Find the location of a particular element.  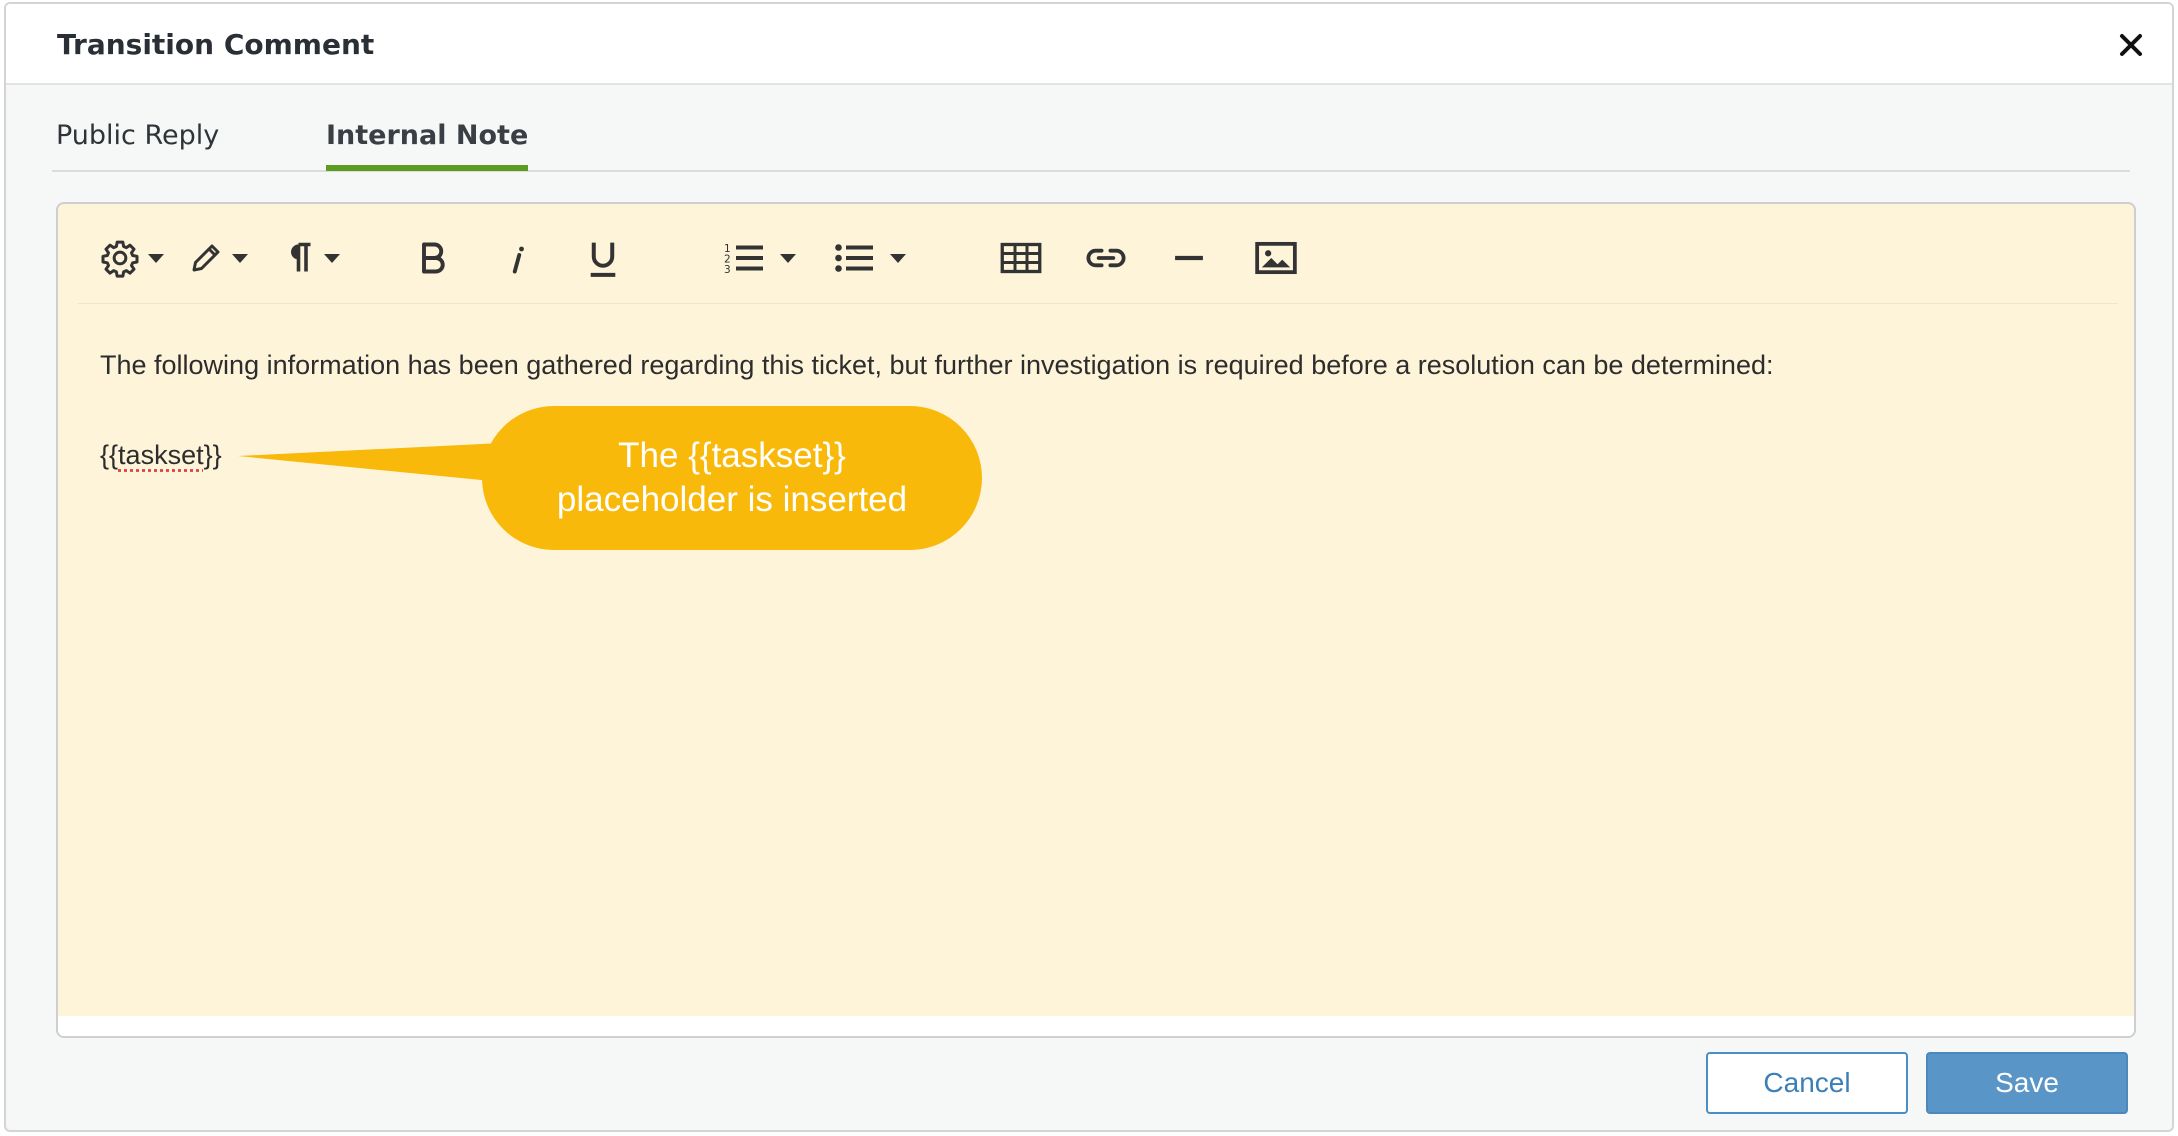

editor-footer-strip is located at coordinates (1096, 1026).